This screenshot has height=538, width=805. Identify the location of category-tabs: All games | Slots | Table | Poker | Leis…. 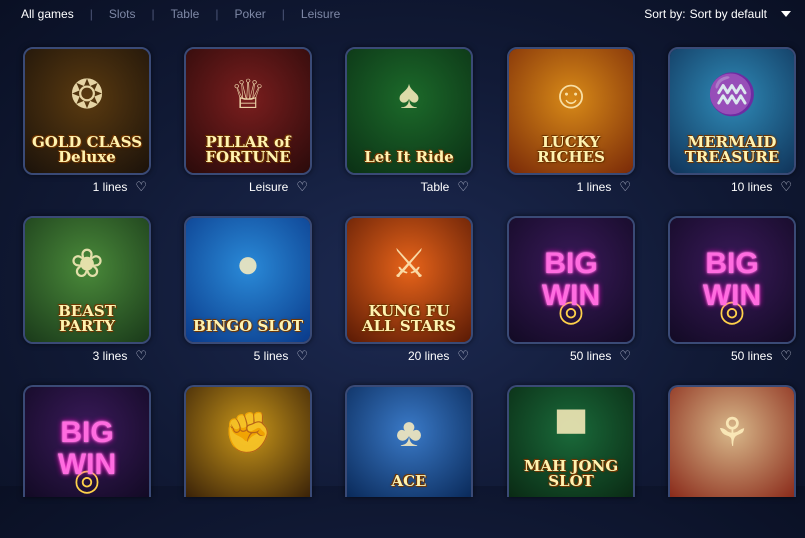
(170, 14).